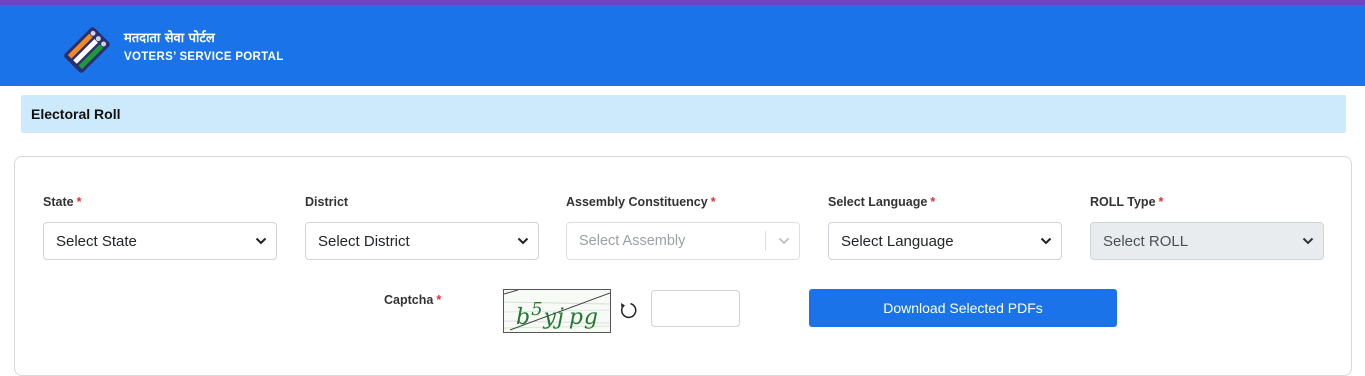  What do you see at coordinates (169, 38) in the screenshot?
I see `brand-hindi: मतदाता सेवा पोर्टल` at bounding box center [169, 38].